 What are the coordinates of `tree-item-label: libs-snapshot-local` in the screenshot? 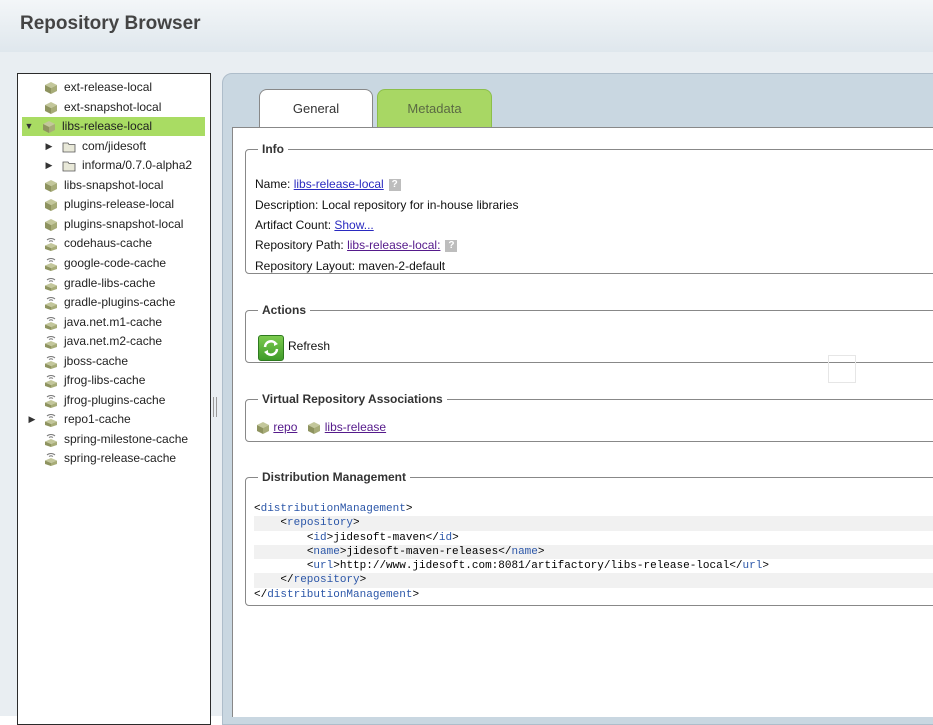 It's located at (114, 184).